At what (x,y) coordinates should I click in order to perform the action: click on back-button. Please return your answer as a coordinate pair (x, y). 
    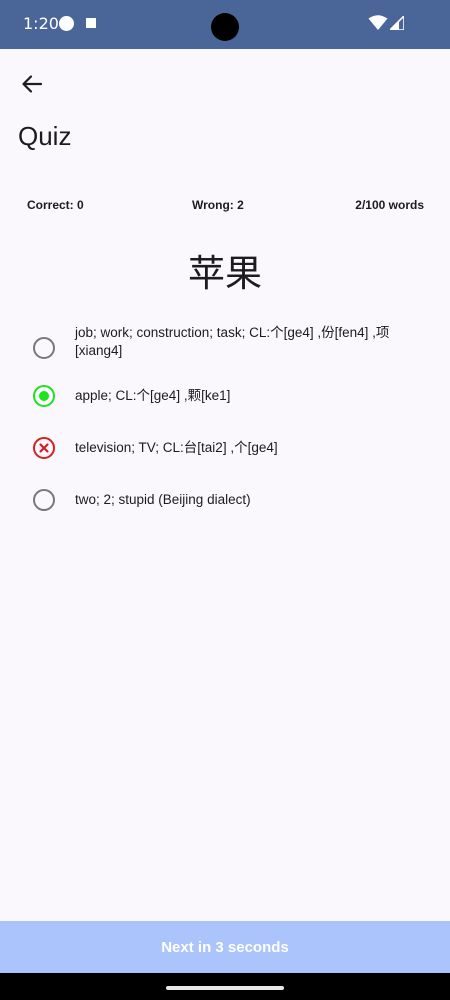
    Looking at the image, I should click on (32, 84).